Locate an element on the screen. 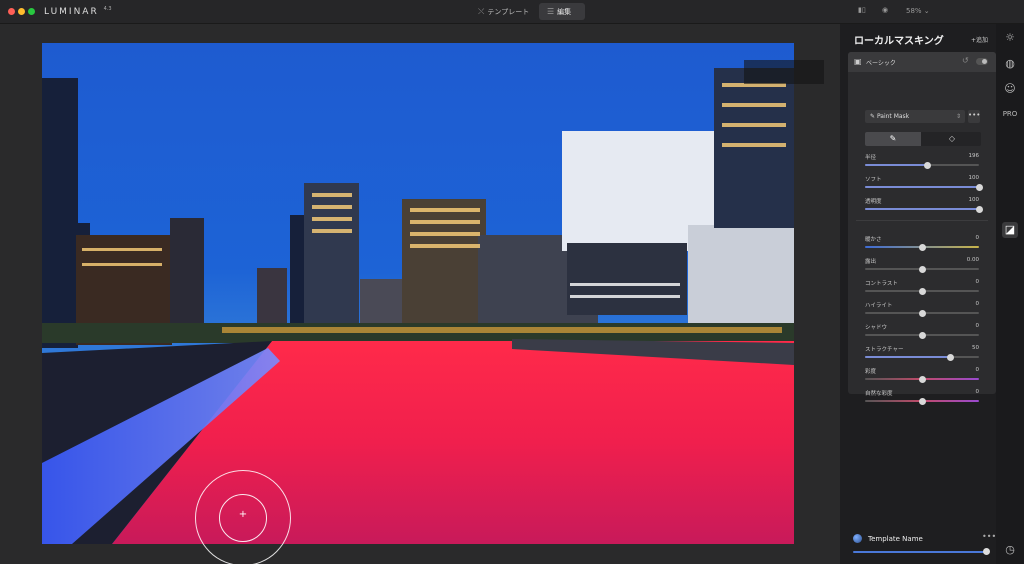  layer-header: ▣ ベーシック ↺ is located at coordinates (922, 62).